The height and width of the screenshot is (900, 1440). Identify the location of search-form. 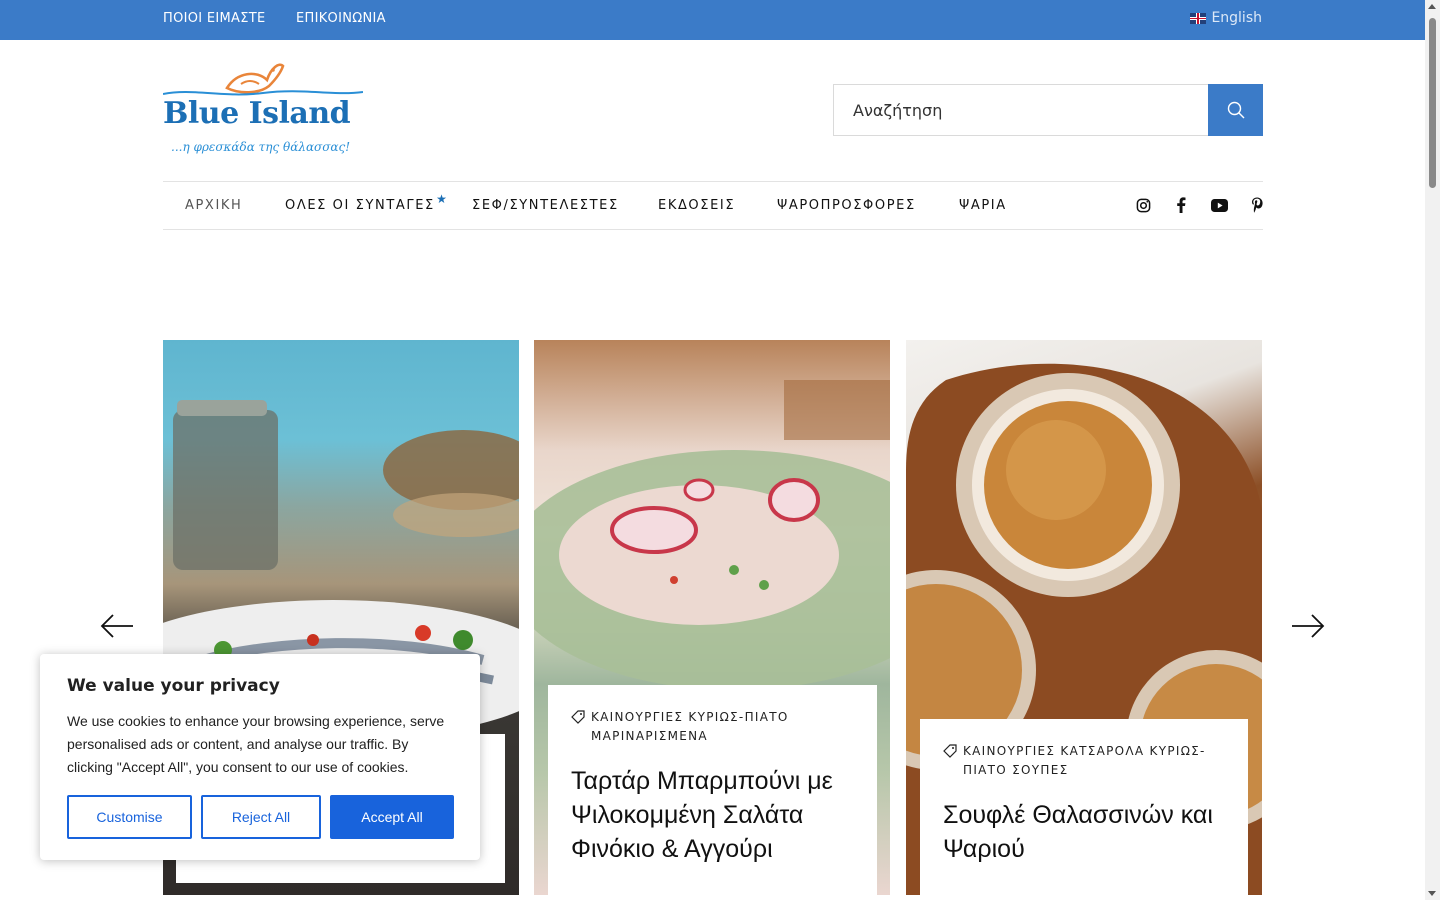
(1048, 110).